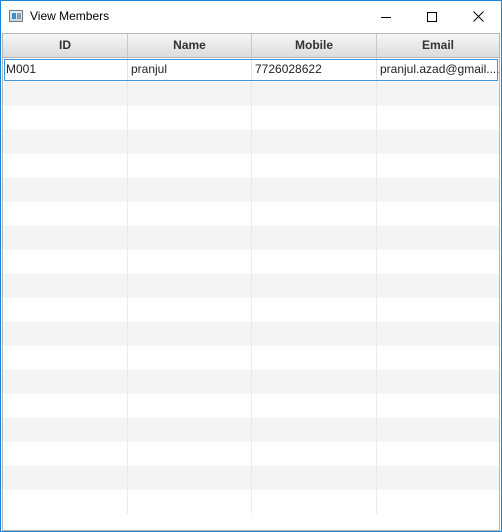 The image size is (502, 532). Describe the element at coordinates (432, 16) in the screenshot. I see `maximize-button` at that location.